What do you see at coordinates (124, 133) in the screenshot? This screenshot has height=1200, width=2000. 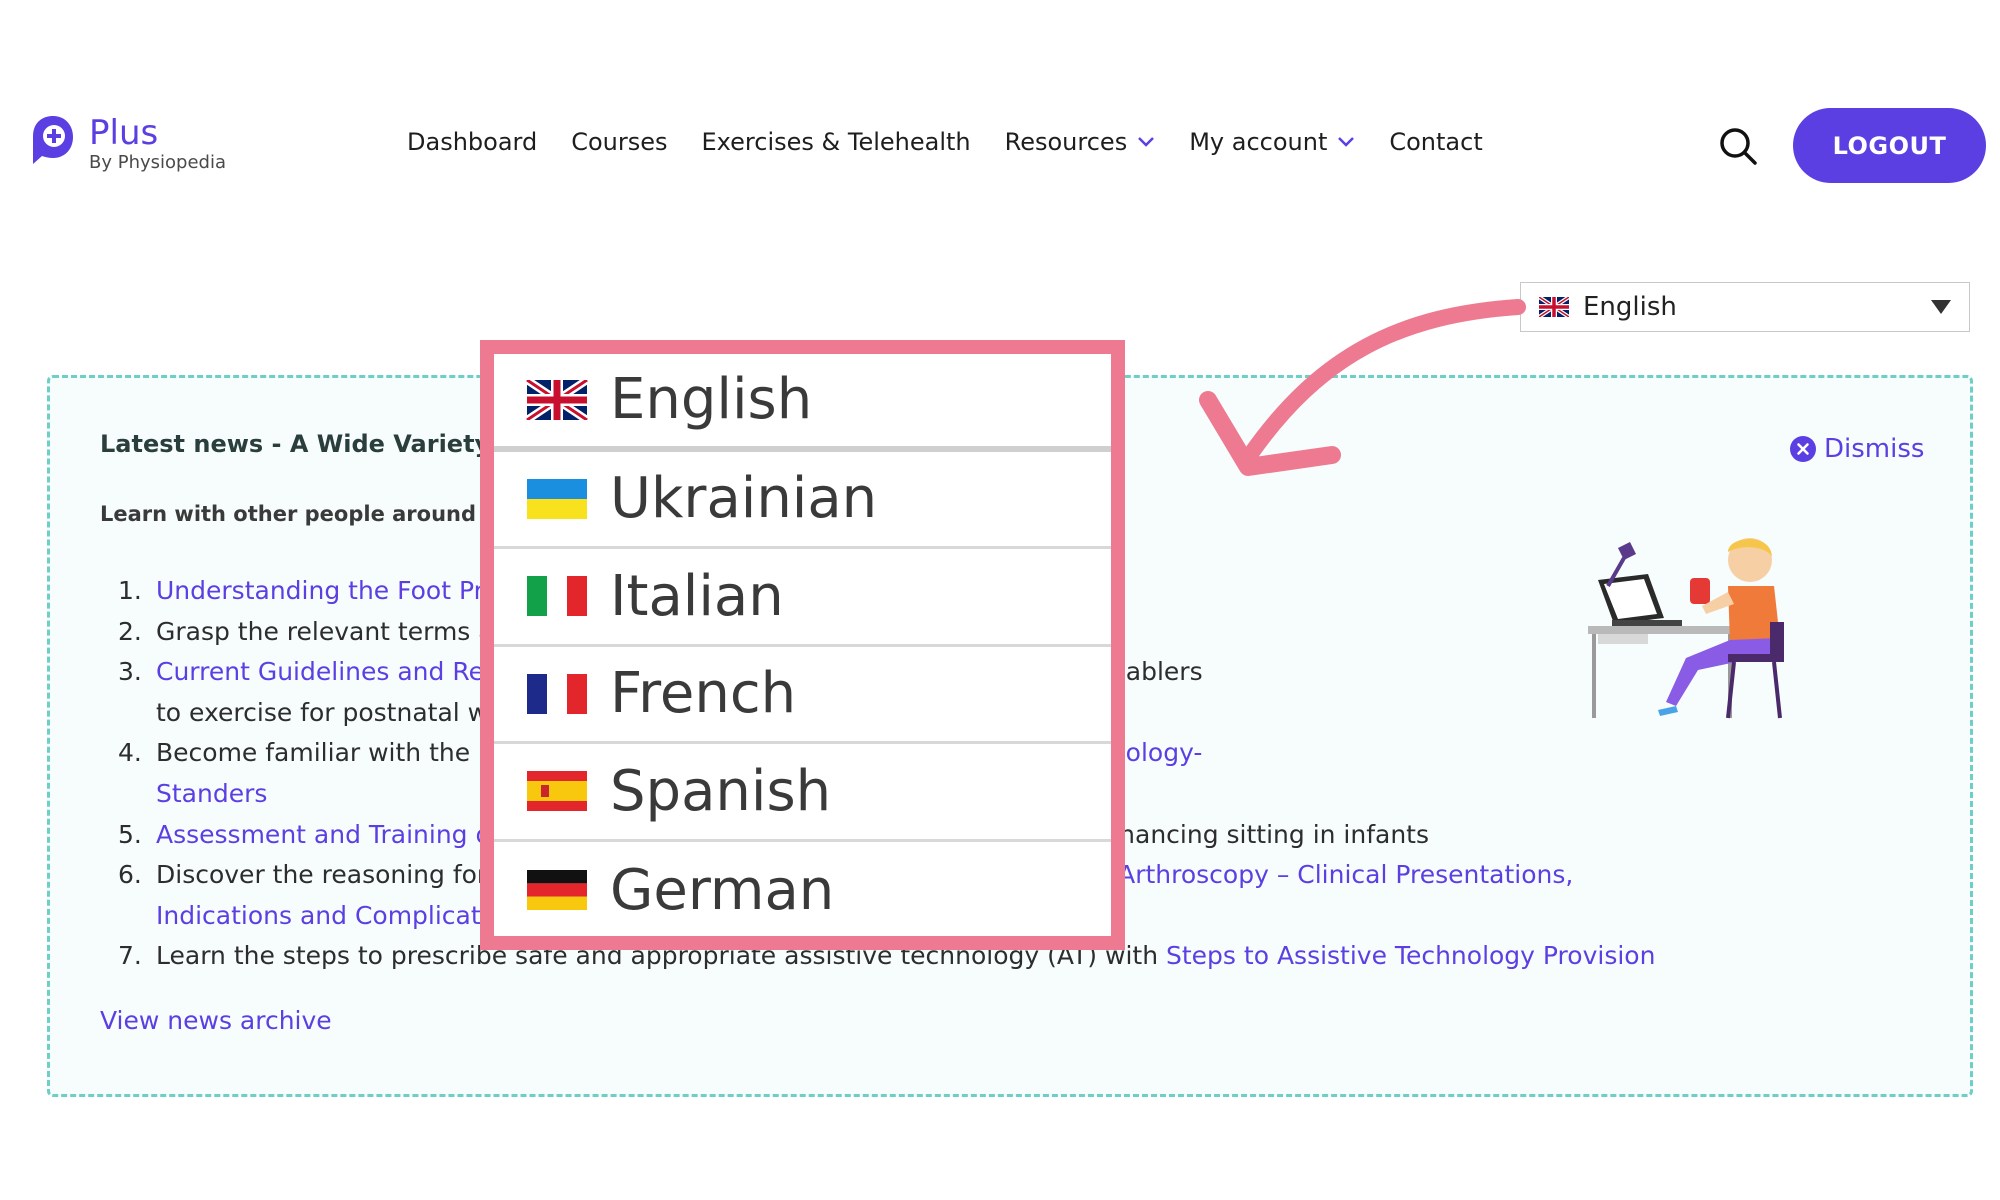 I see `brand-name: Plus` at bounding box center [124, 133].